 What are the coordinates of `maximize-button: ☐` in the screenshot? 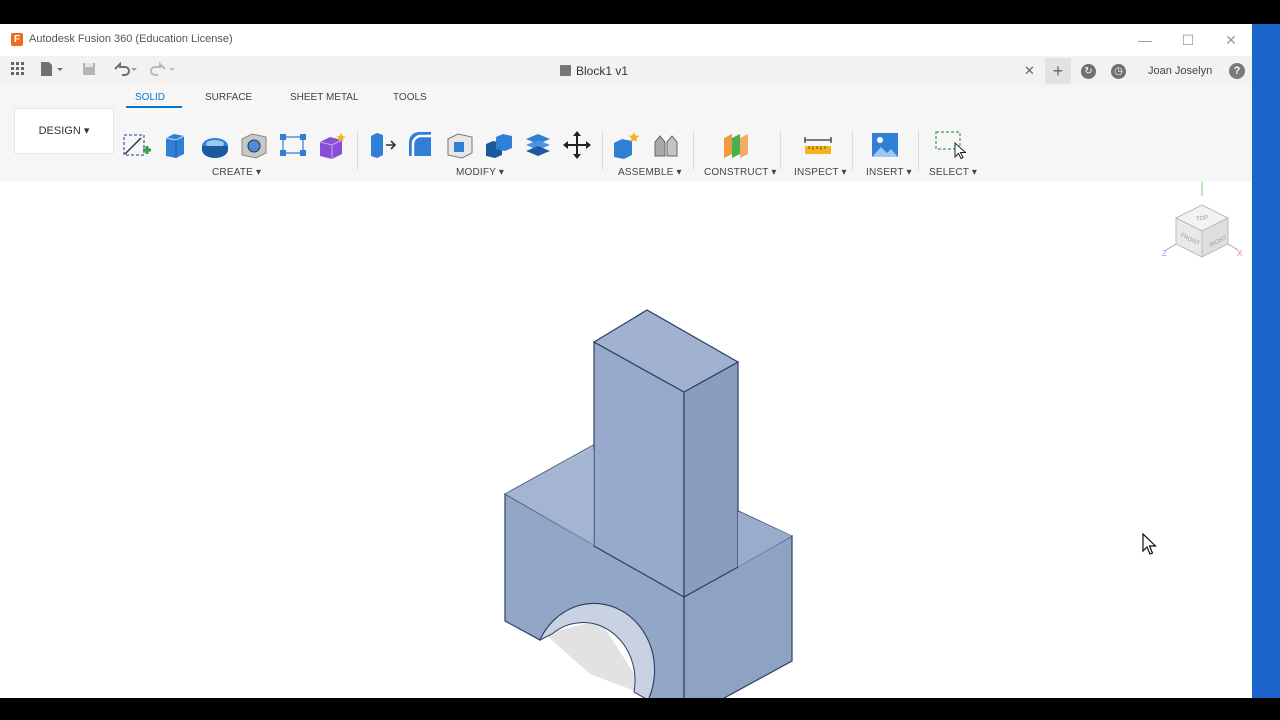 It's located at (1188, 40).